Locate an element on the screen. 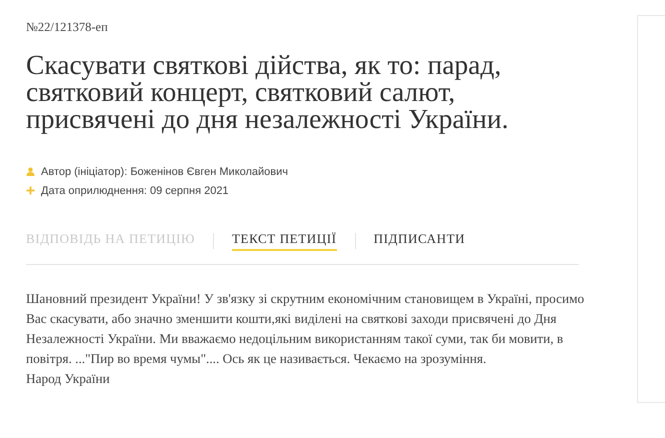 This screenshot has height=438, width=665. plus-icon is located at coordinates (30, 190).